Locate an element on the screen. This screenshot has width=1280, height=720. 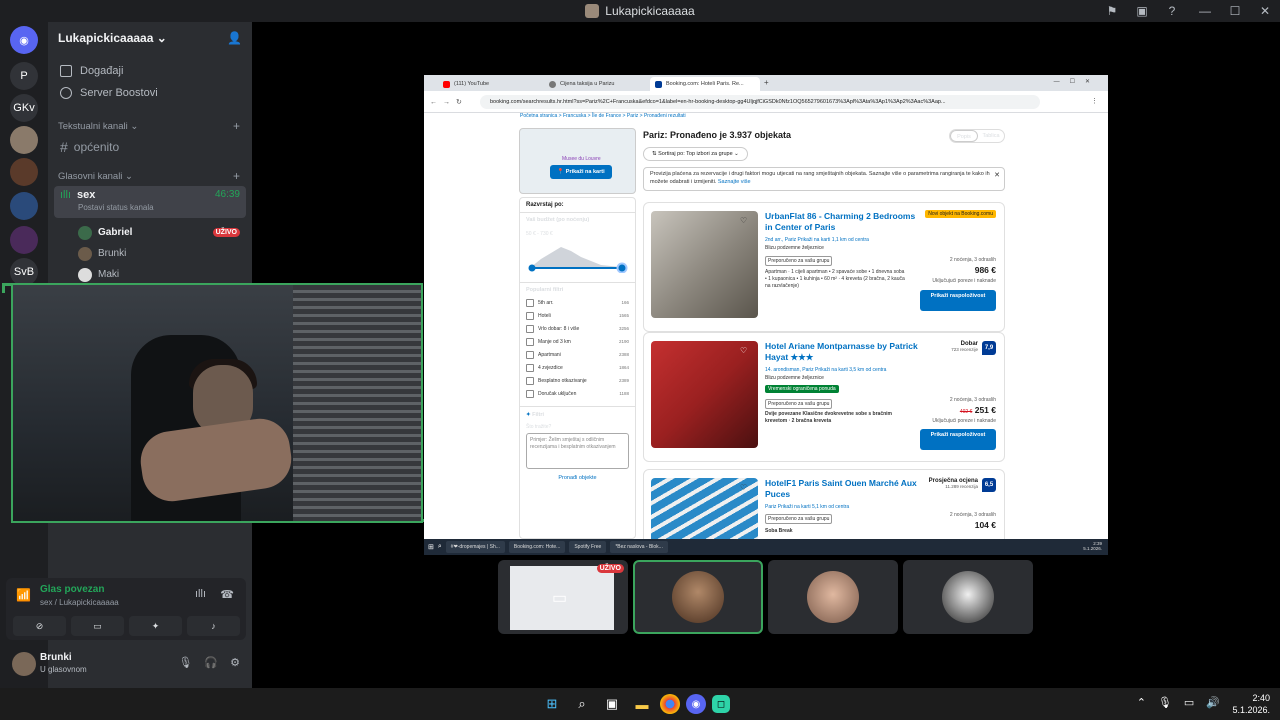
nav-server-boosts: Server Boostovi is located at coordinates (150, 93).